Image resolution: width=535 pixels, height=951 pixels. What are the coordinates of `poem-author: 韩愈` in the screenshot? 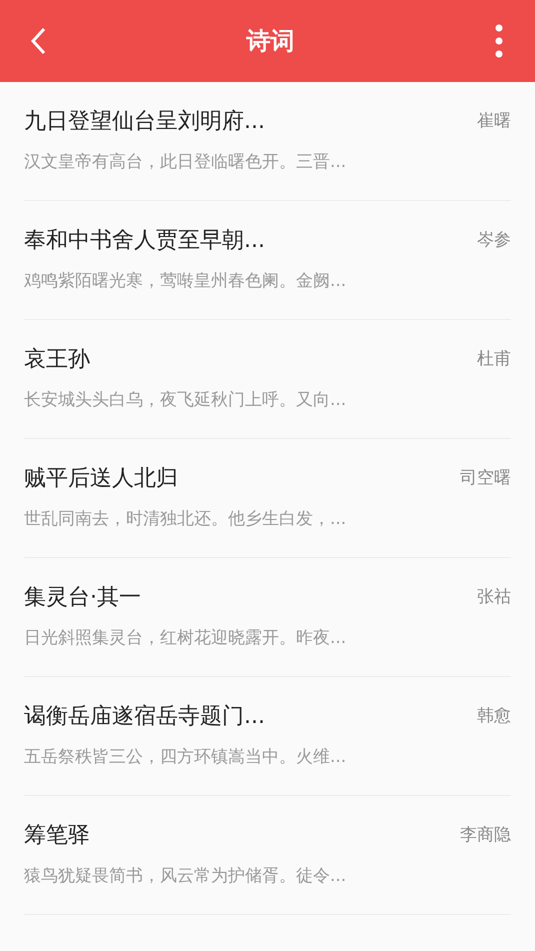 It's located at (494, 716).